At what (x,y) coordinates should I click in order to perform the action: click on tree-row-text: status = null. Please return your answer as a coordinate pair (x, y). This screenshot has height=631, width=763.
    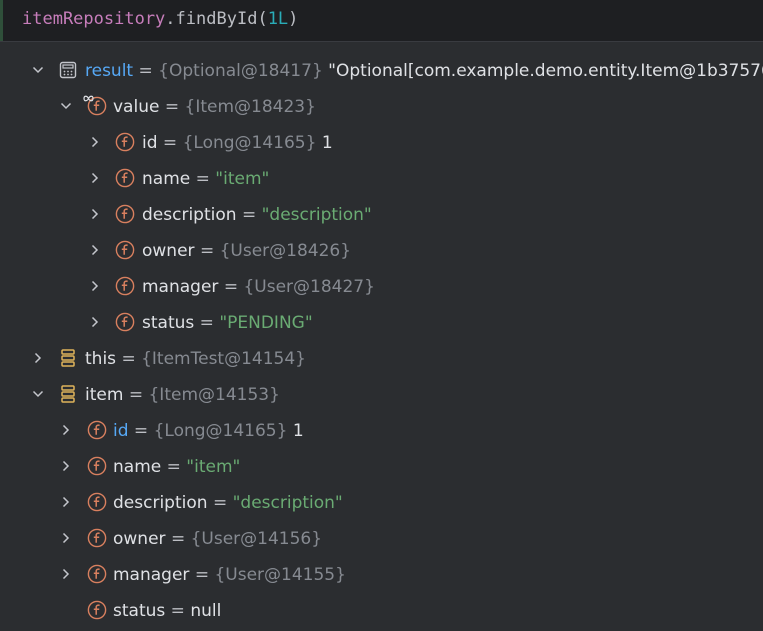
    Looking at the image, I should click on (167, 611).